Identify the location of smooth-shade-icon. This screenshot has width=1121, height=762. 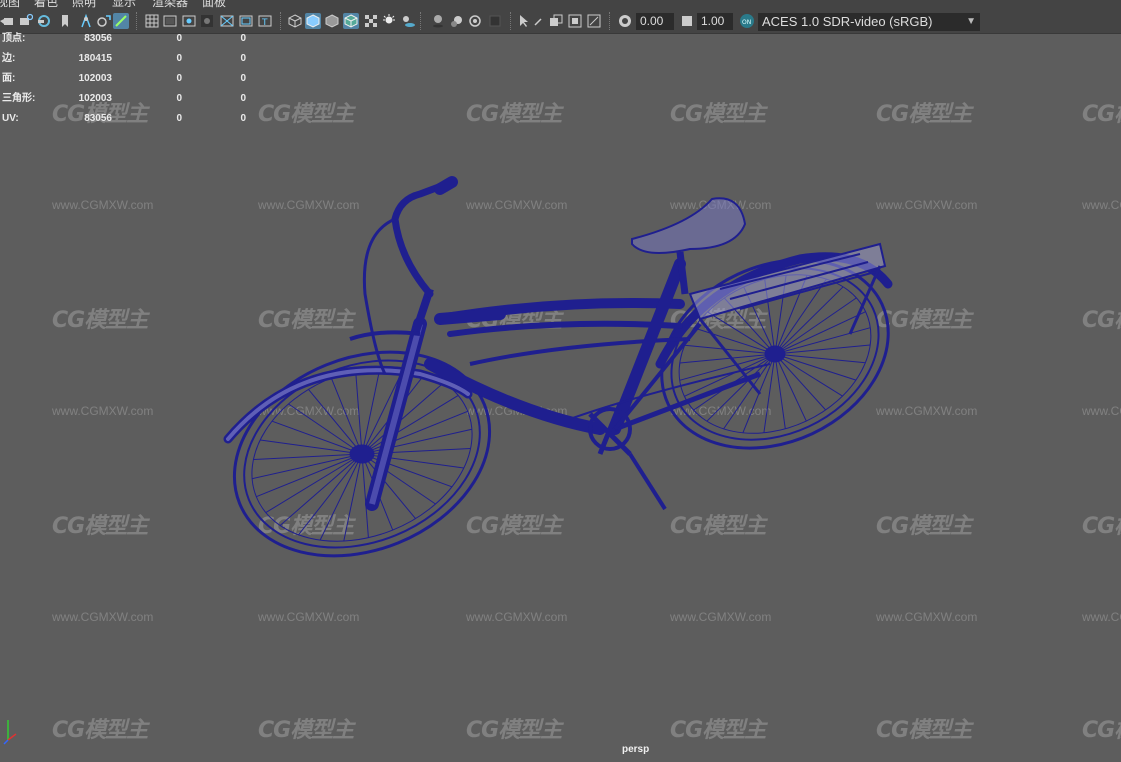
(313, 21).